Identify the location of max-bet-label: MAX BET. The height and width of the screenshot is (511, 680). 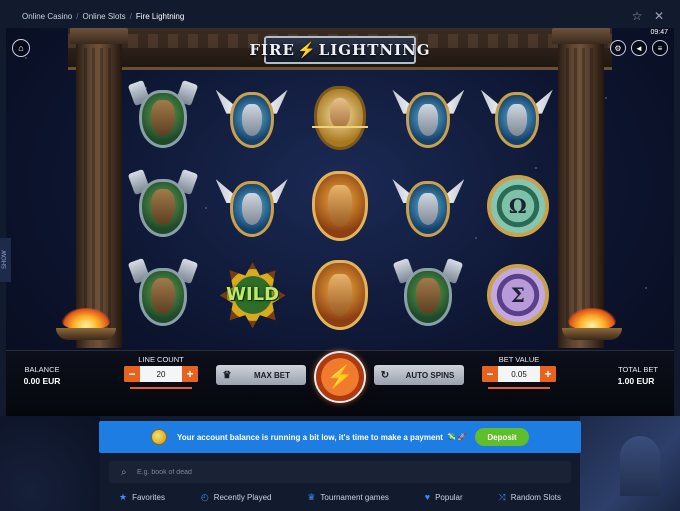
(272, 375).